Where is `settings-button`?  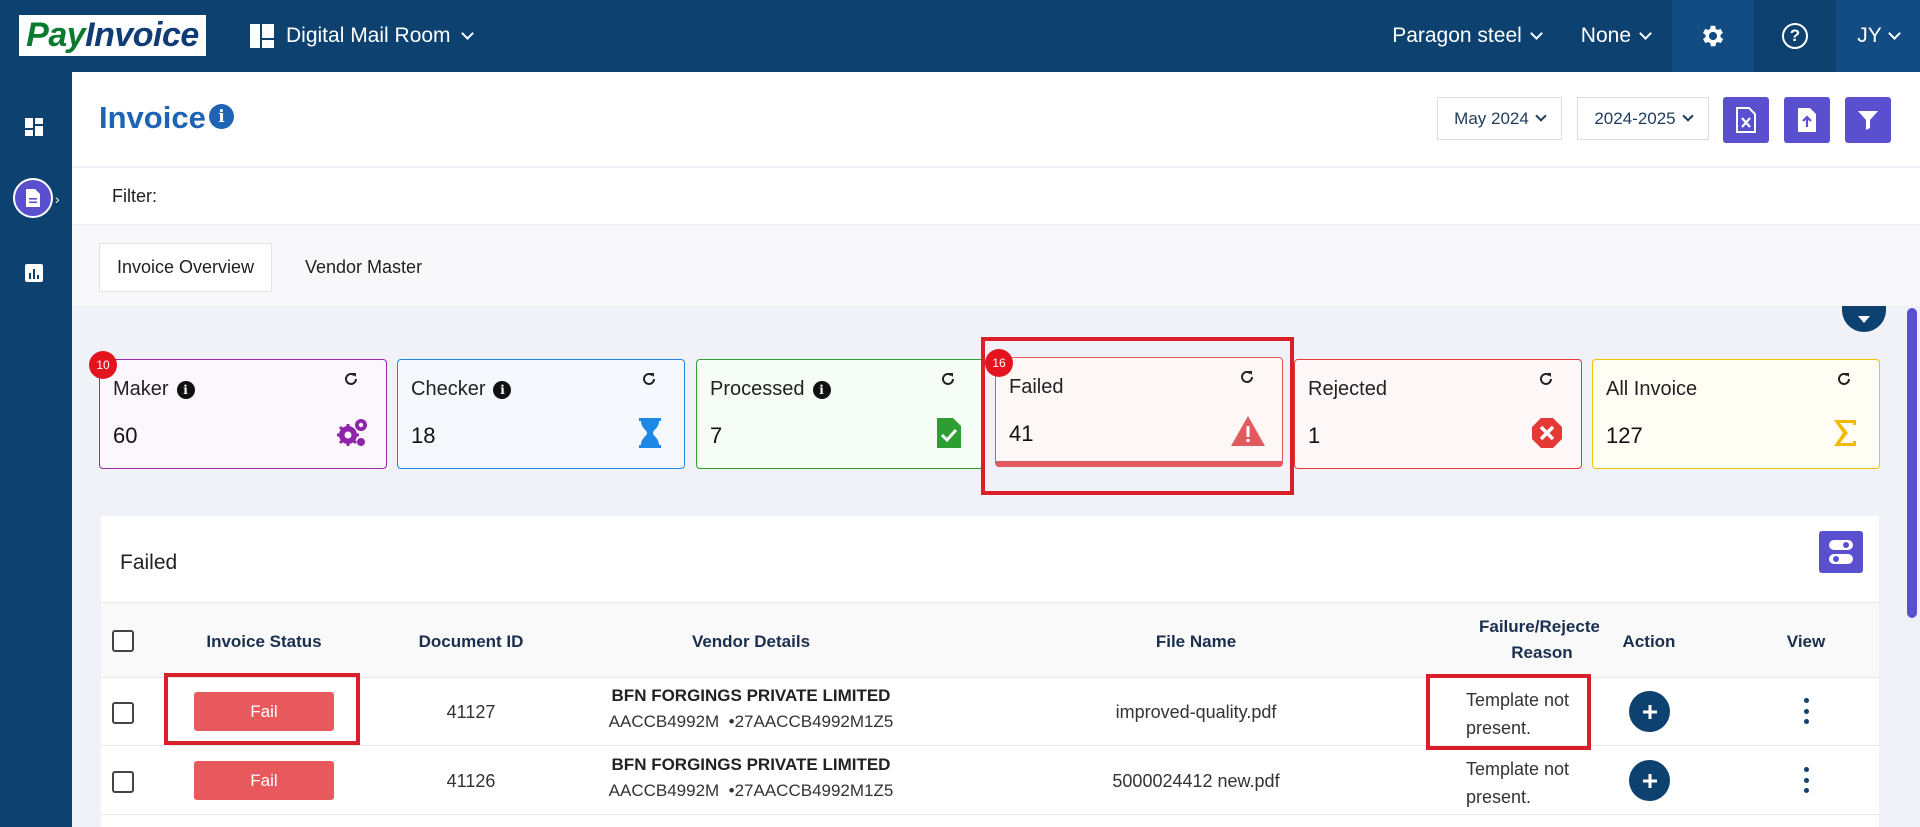
settings-button is located at coordinates (1713, 36).